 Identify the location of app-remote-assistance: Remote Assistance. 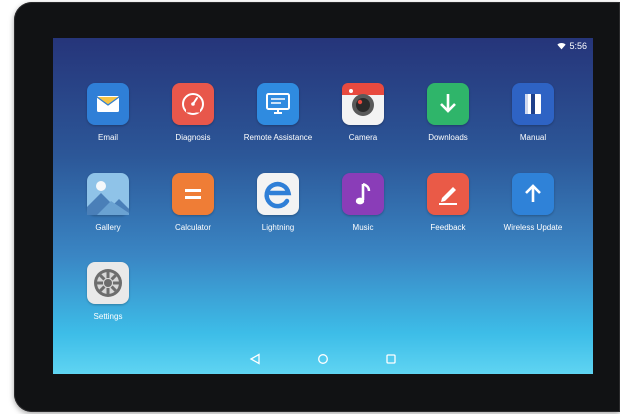
(278, 112).